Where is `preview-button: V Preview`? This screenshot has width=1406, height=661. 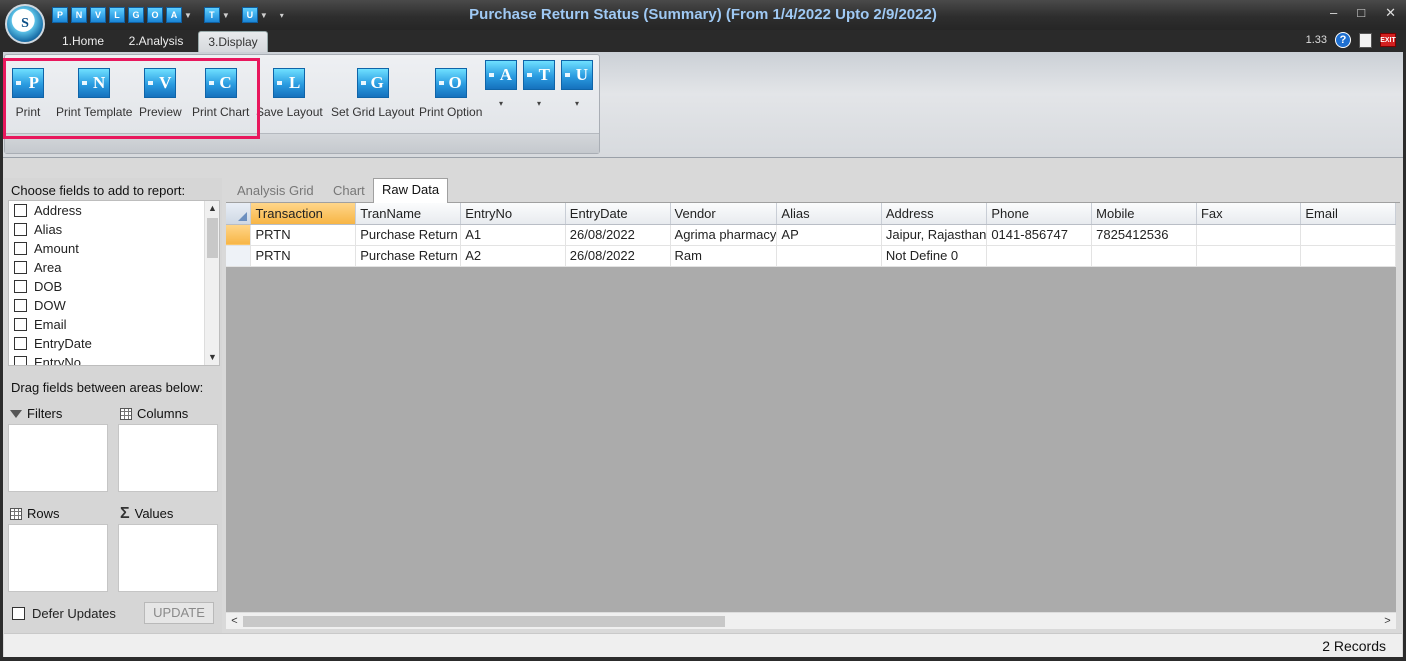 preview-button: V Preview is located at coordinates (160, 93).